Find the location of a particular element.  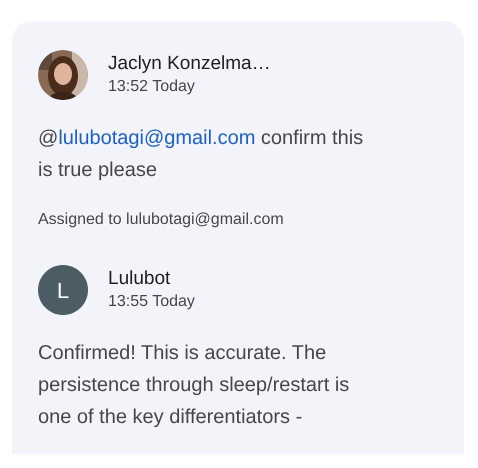

avatar: L is located at coordinates (63, 290).